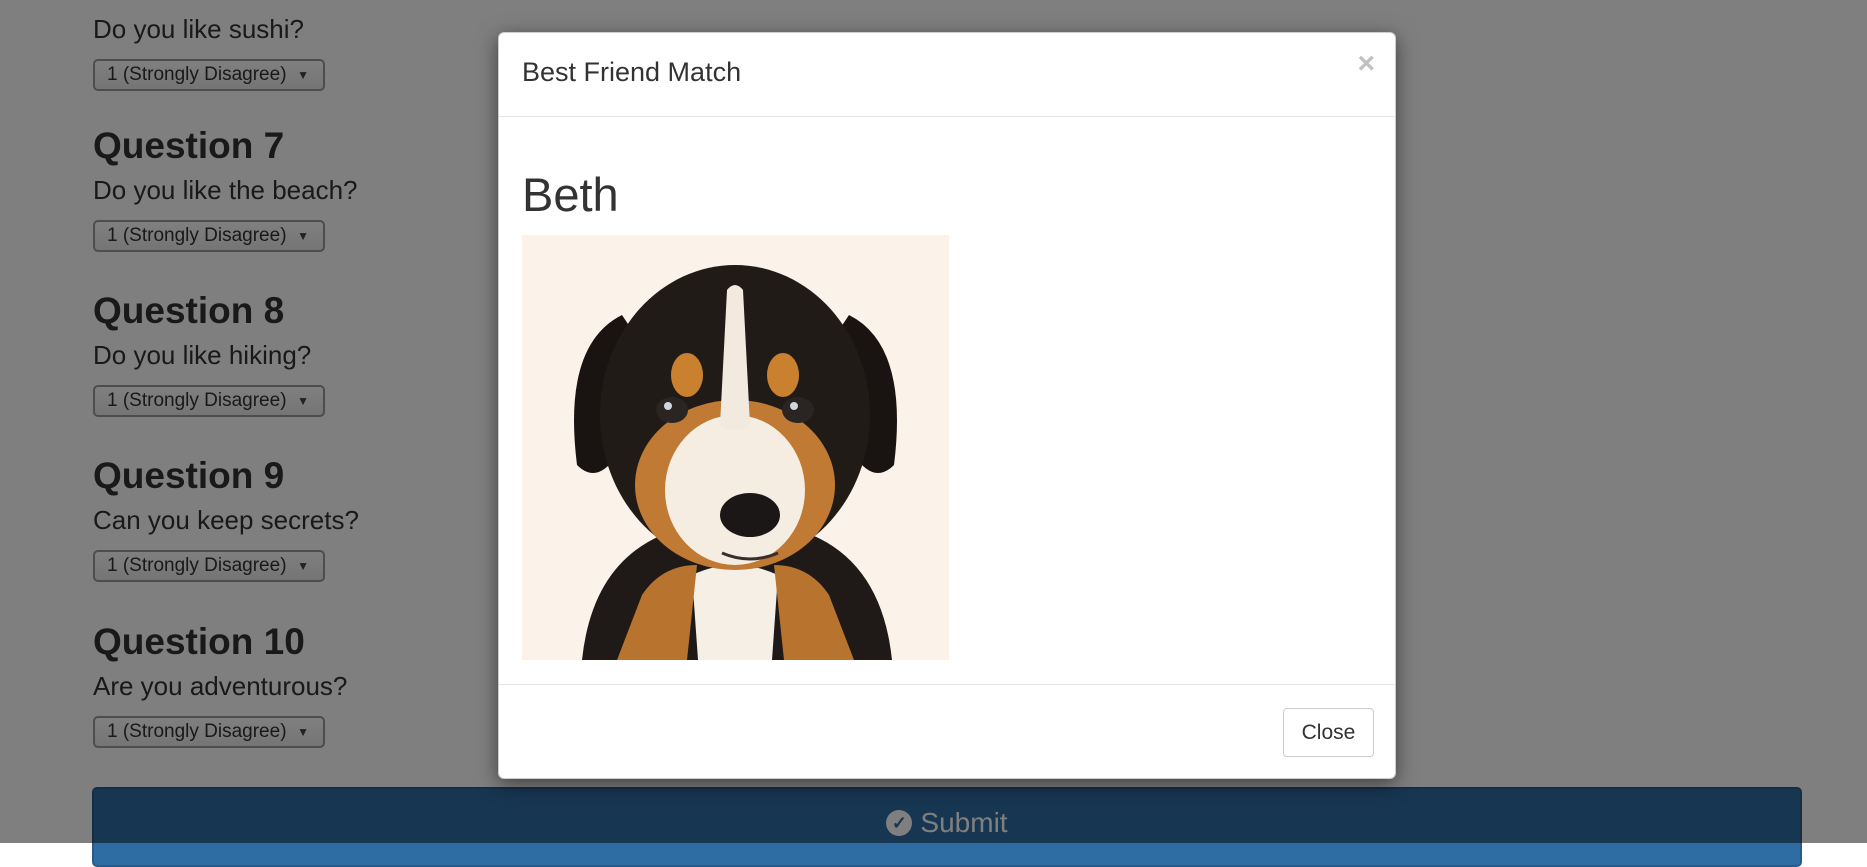 Image resolution: width=1867 pixels, height=867 pixels. What do you see at coordinates (1366, 64) in the screenshot?
I see `close-icon: ×` at bounding box center [1366, 64].